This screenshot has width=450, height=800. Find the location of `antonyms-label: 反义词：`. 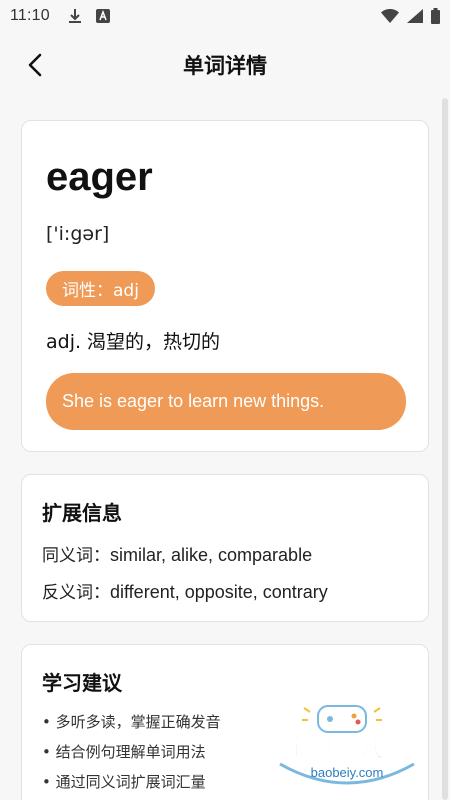

antonyms-label: 反义词： is located at coordinates (76, 593).